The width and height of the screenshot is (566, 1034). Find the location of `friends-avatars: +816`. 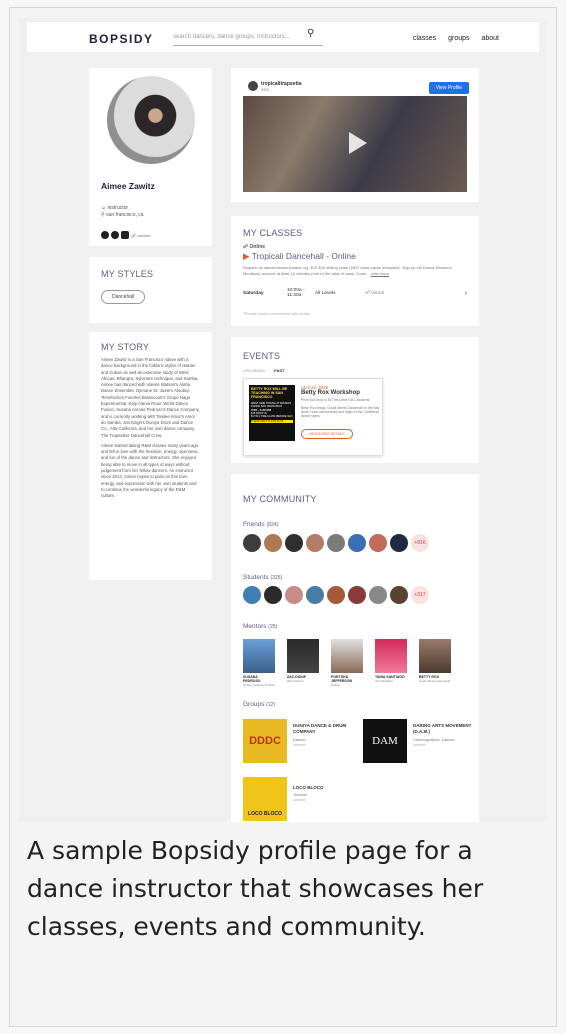

friends-avatars: +816 is located at coordinates (336, 543).